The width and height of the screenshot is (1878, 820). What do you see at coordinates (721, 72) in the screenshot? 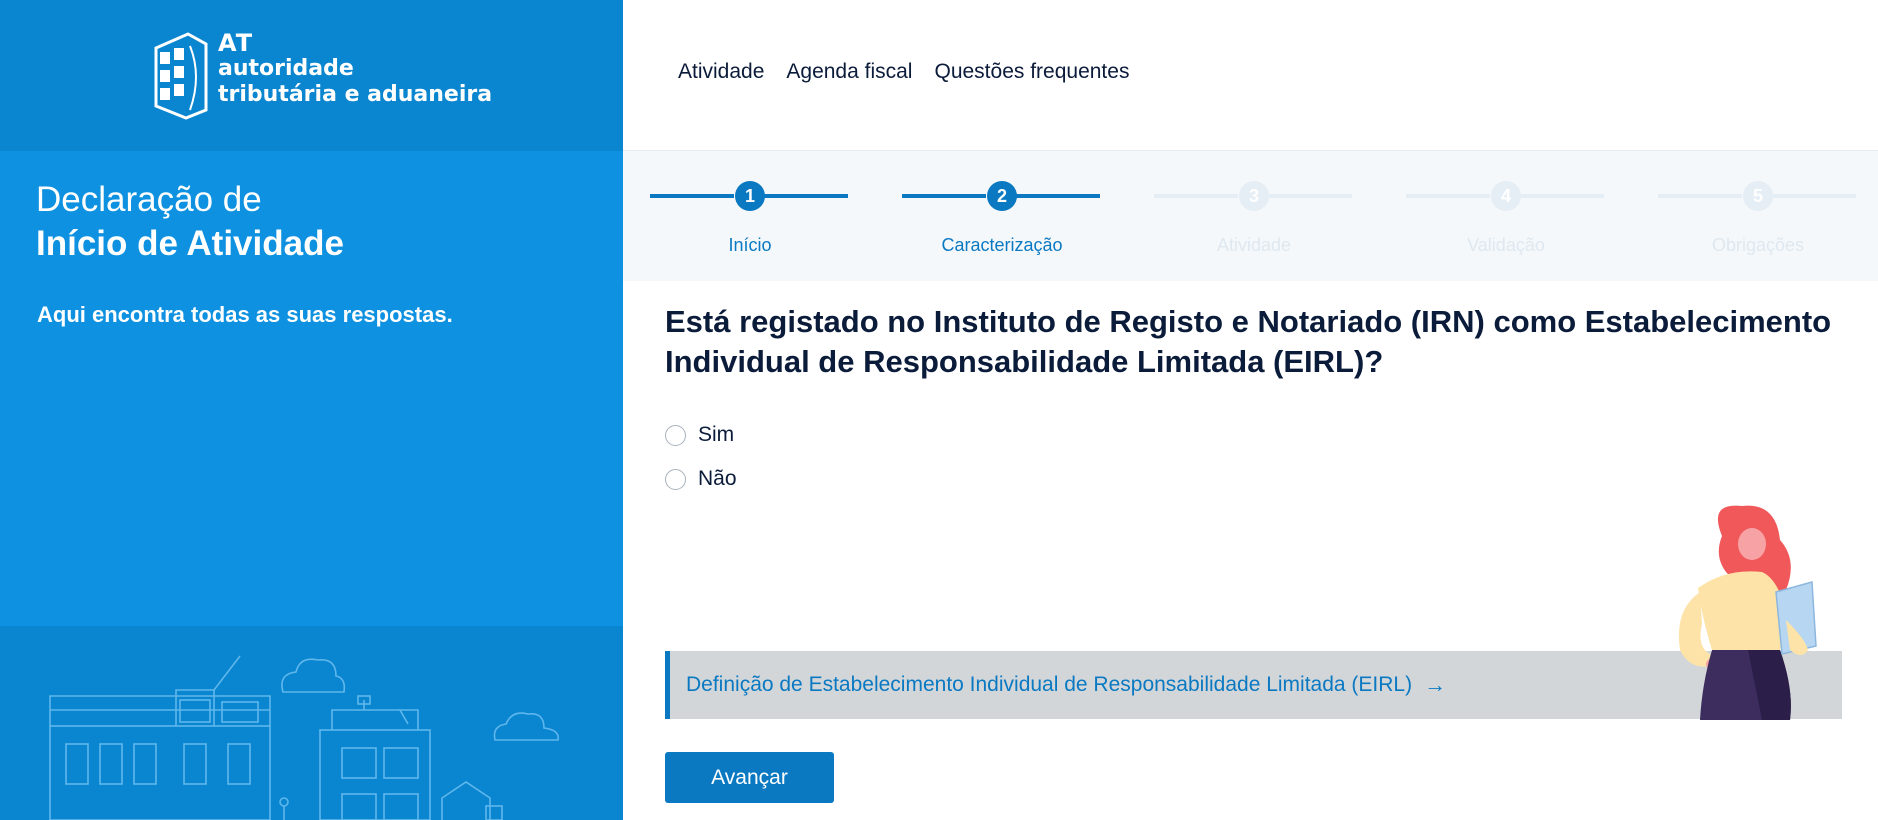
I see `nav-item-atividade: Atividade` at bounding box center [721, 72].